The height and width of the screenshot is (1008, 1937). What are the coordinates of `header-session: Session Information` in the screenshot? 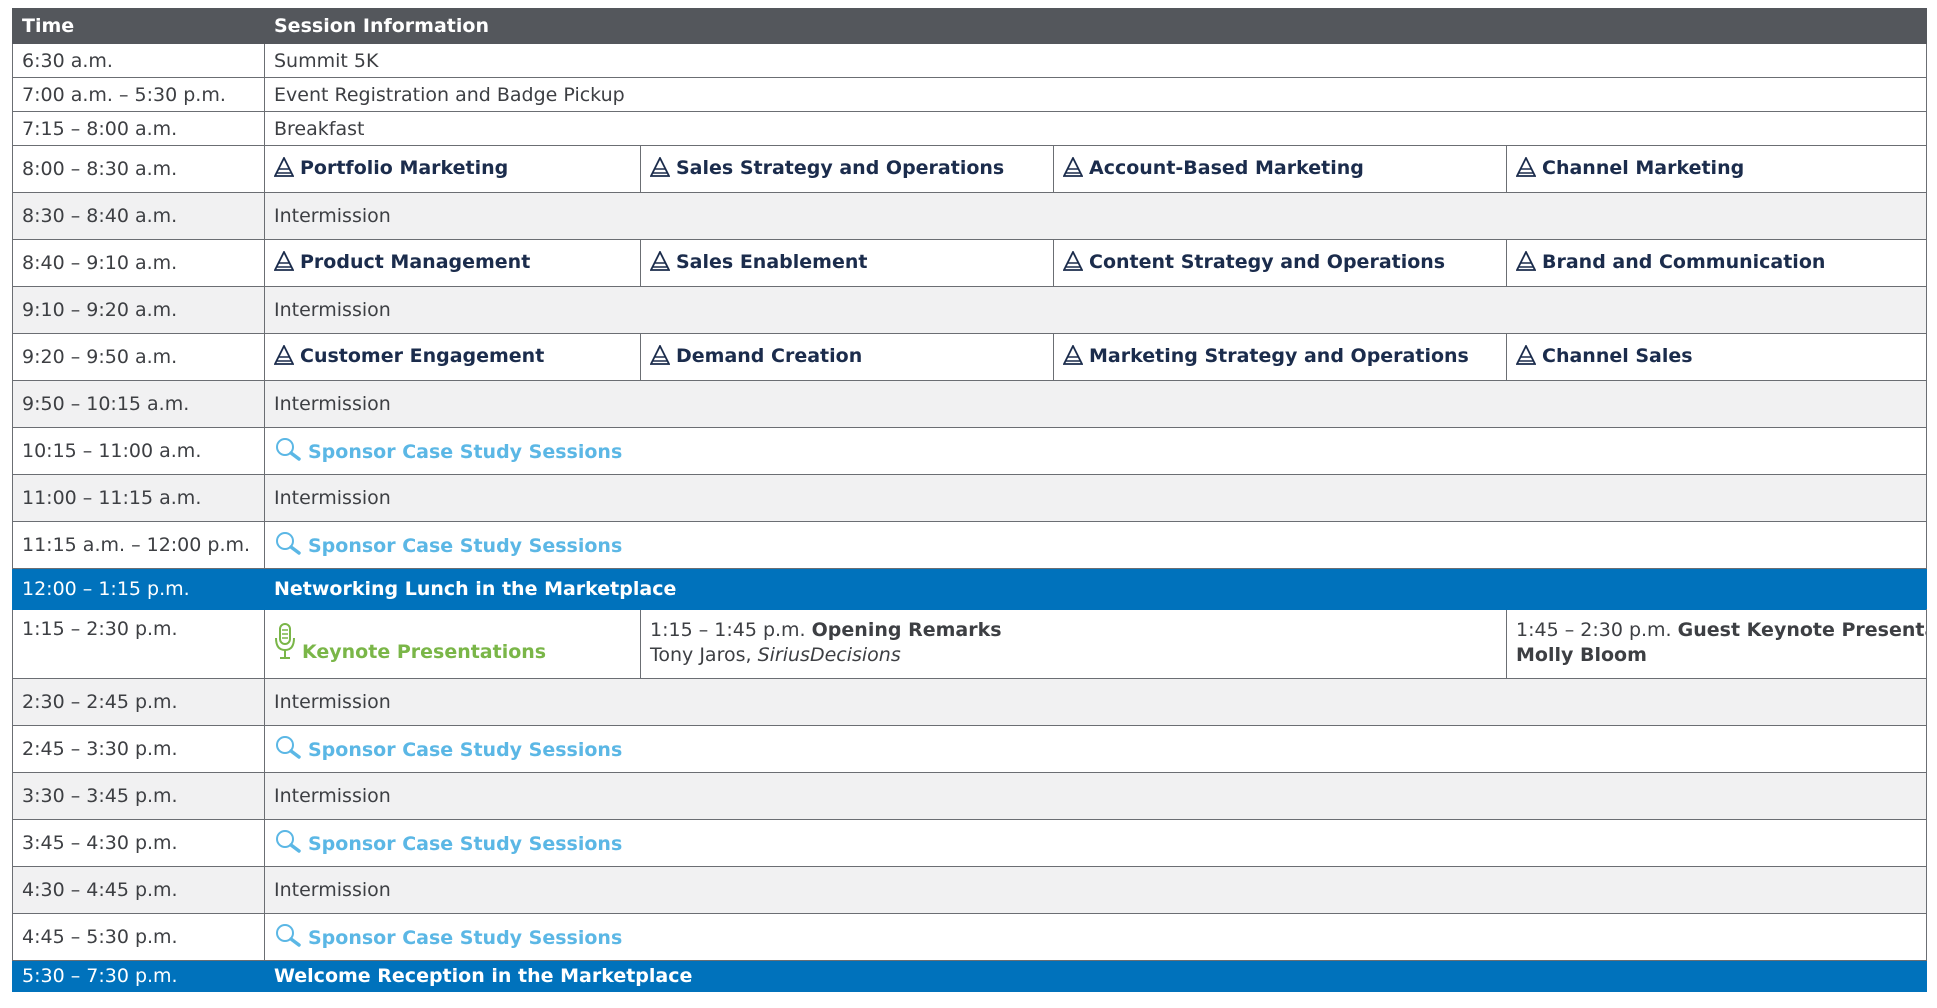 It's located at (1095, 26).